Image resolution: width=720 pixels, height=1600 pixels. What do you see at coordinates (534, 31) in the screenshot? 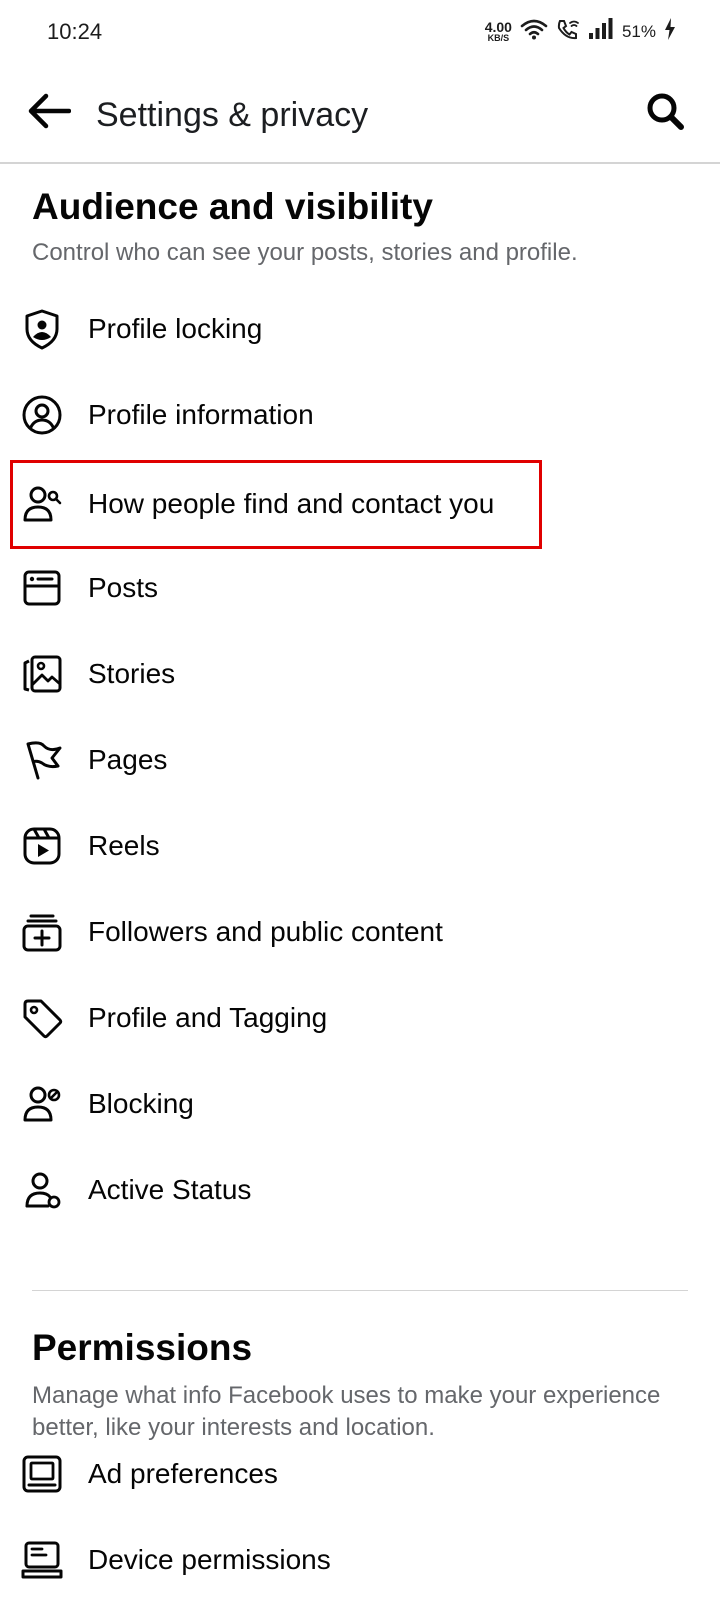
I see `wifi-icon` at bounding box center [534, 31].